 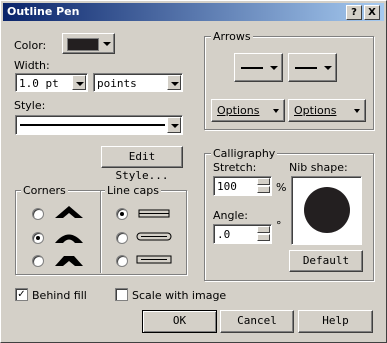 I want to click on width-value: 1.0 pt, so click(x=39, y=83).